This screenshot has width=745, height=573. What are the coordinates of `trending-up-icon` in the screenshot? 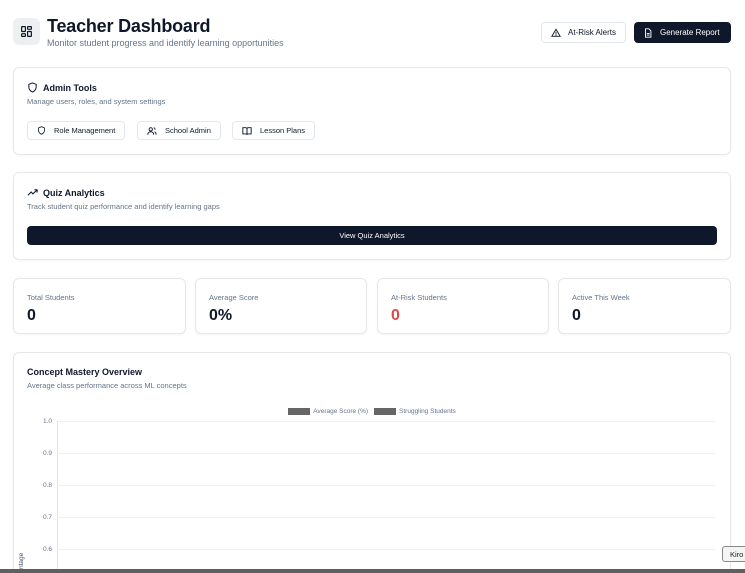 It's located at (32, 192).